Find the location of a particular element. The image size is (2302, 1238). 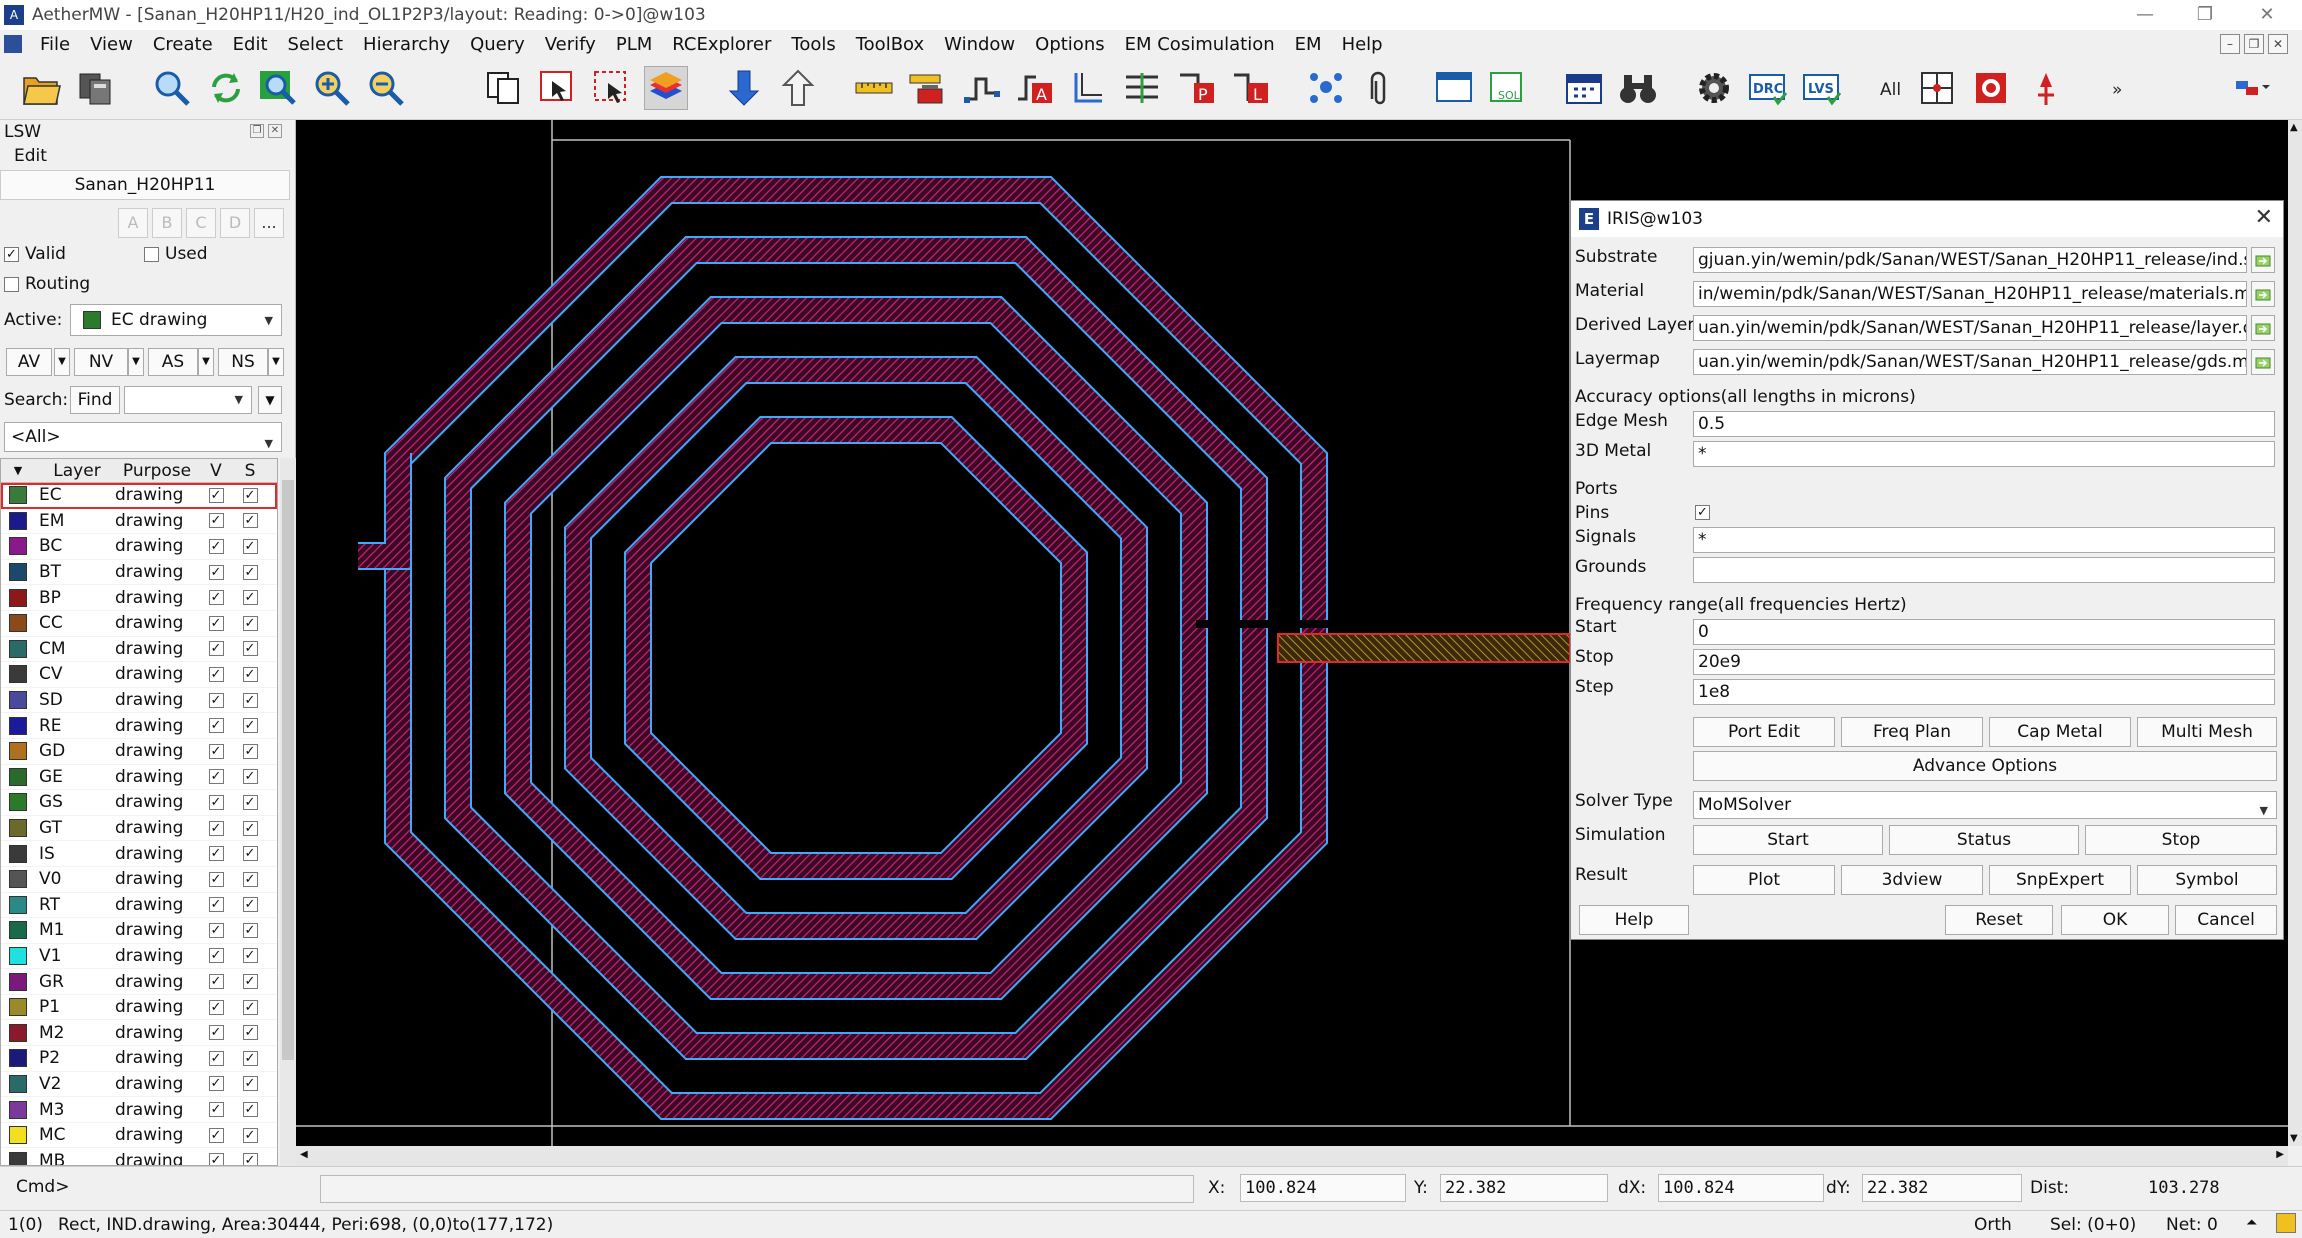

sim-stop-button: Stop is located at coordinates (2181, 840).